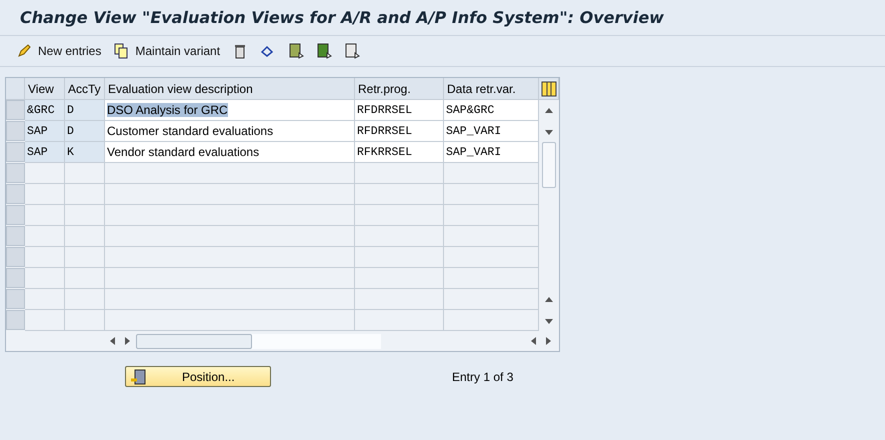  Describe the element at coordinates (138, 376) in the screenshot. I see `position-icon` at that location.